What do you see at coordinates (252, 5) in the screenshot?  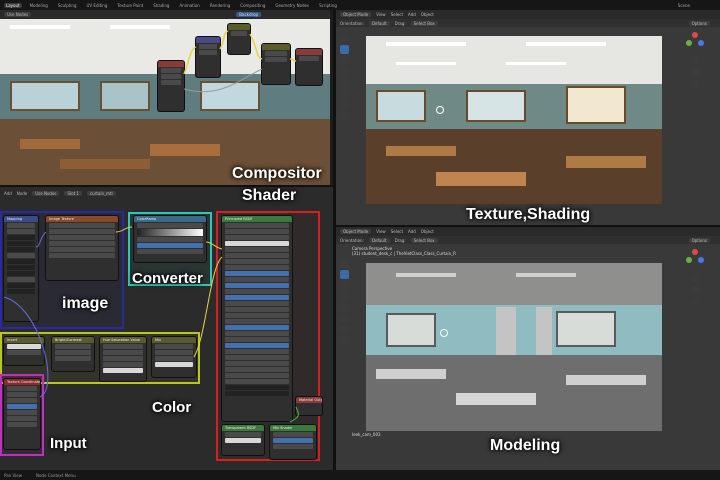 I see `workspace-tab: Compositing` at bounding box center [252, 5].